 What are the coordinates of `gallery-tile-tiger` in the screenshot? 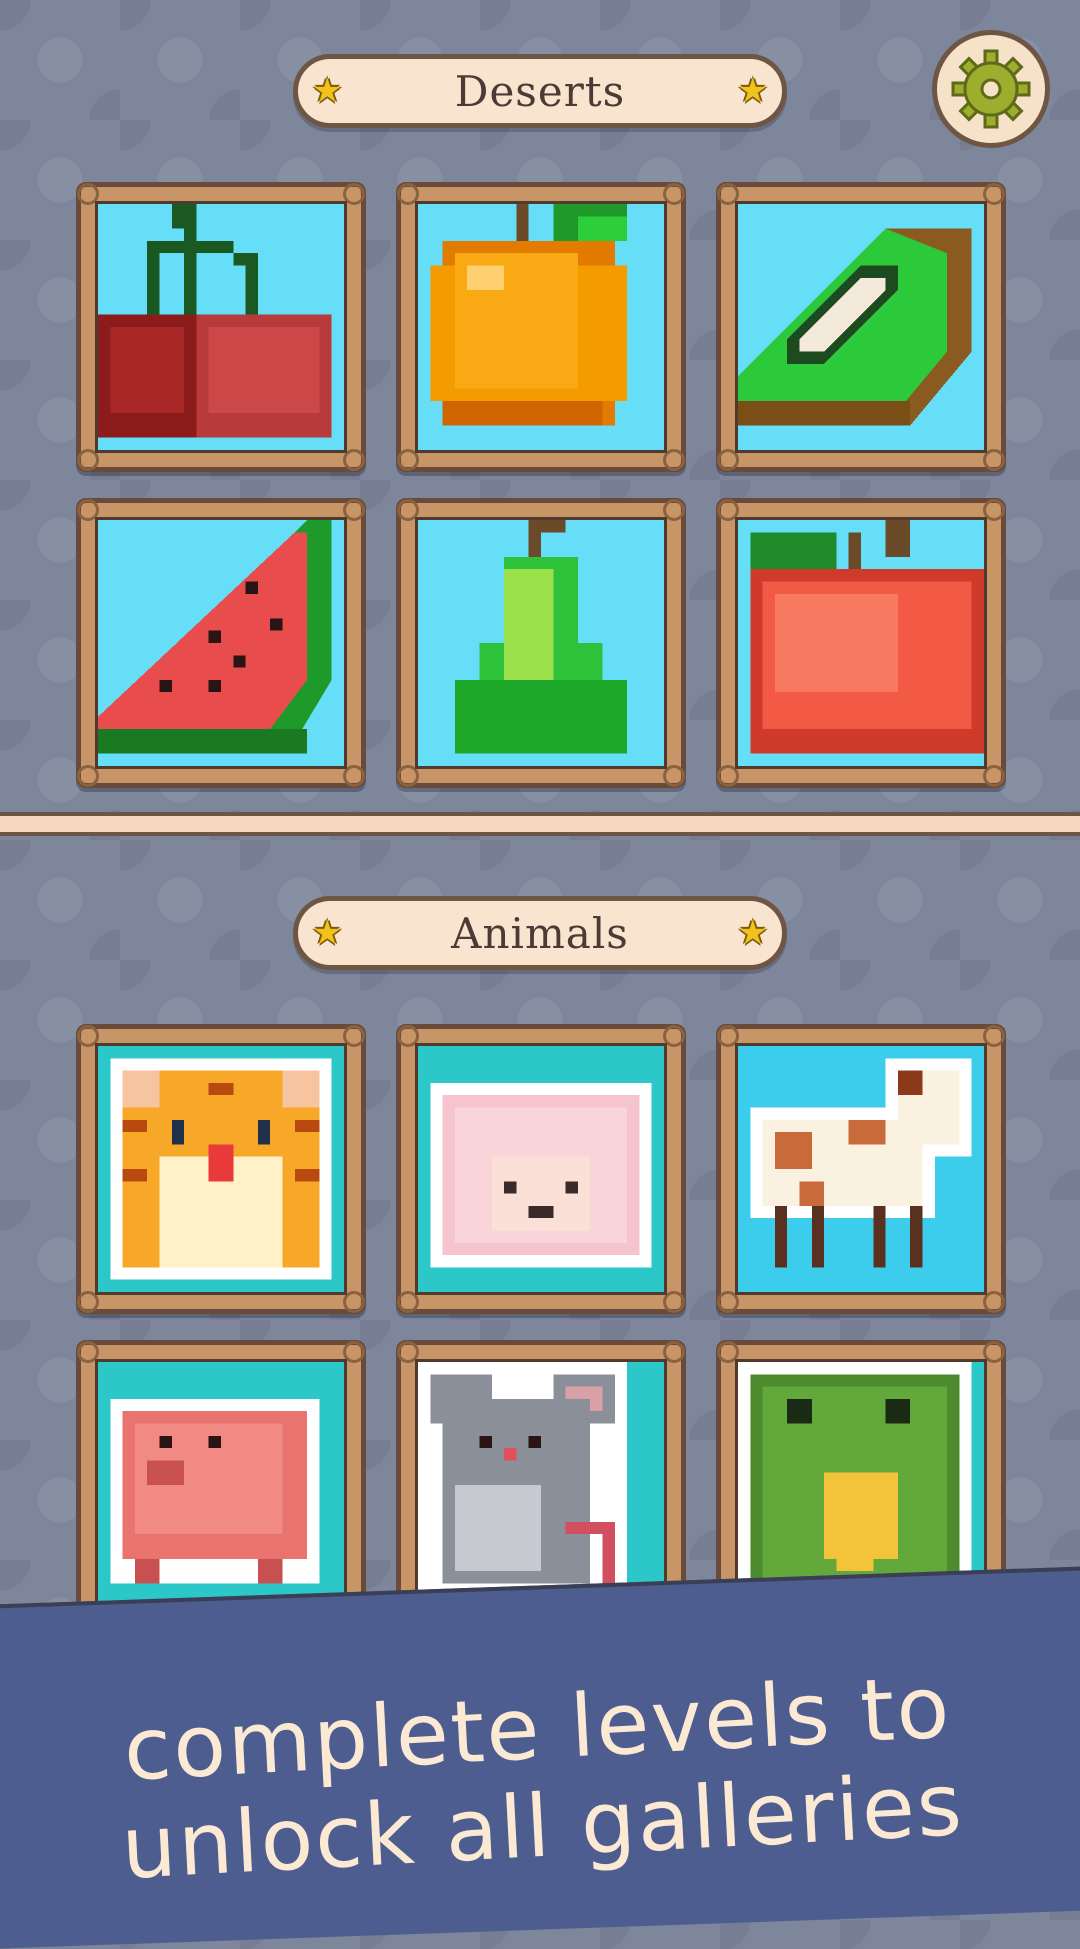 It's located at (221, 1169).